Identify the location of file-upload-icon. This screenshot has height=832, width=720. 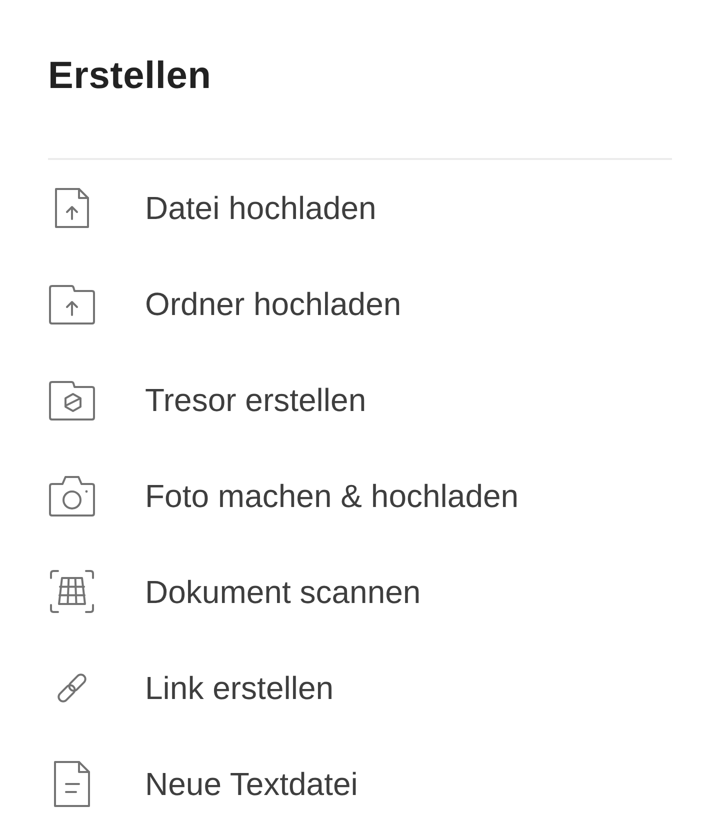
(72, 208).